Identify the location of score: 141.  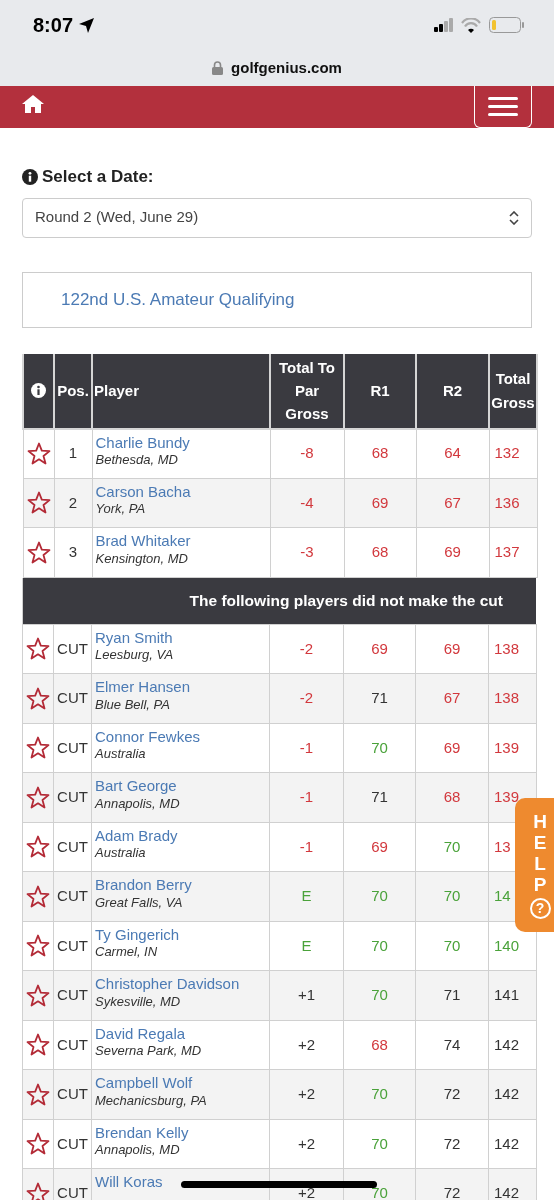
(507, 994).